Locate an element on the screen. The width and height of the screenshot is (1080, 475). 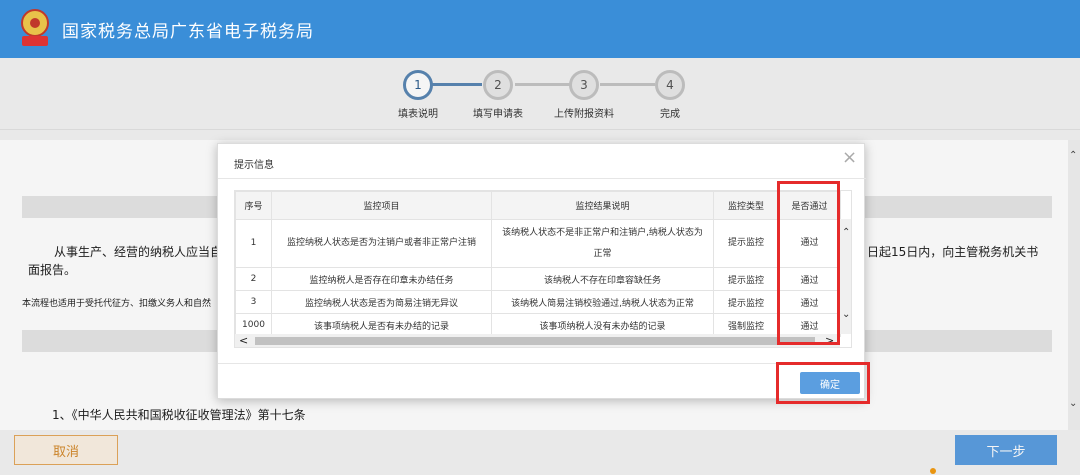
dialog-title: 提示信息 is located at coordinates (254, 165).